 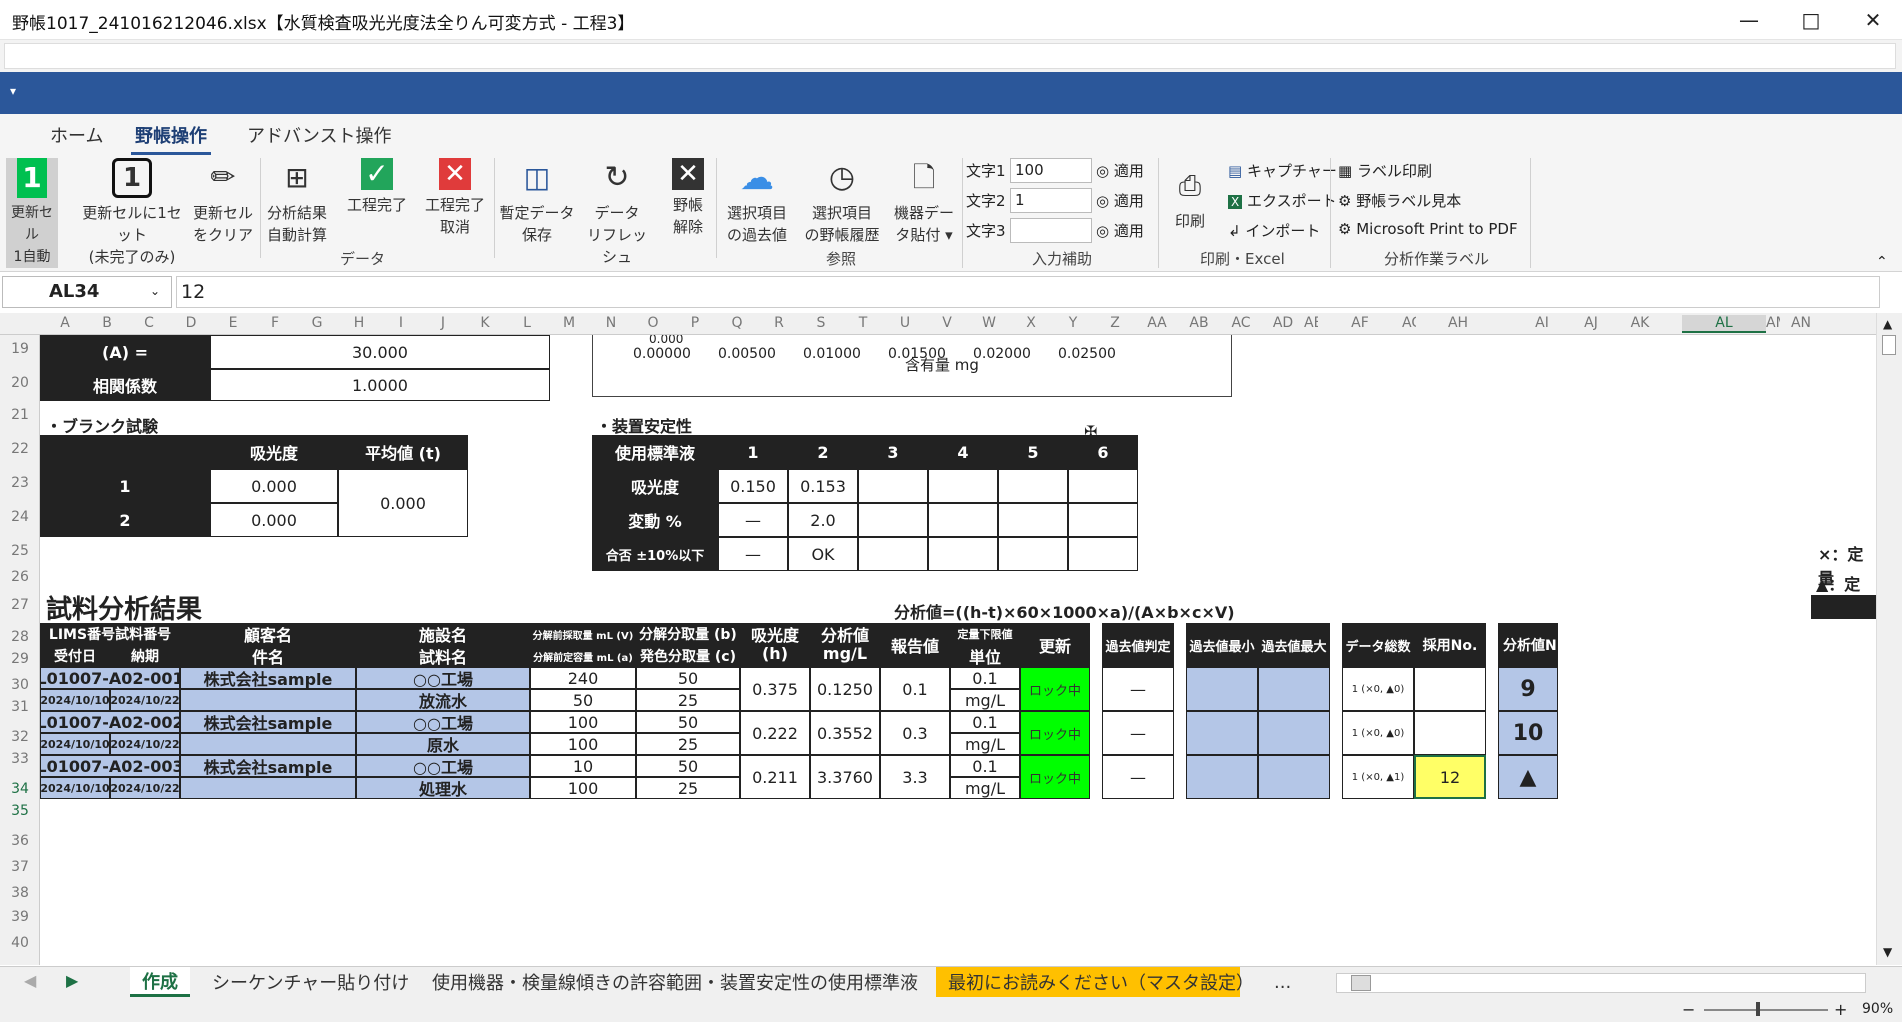 I want to click on a-value: 30.000, so click(x=380, y=352).